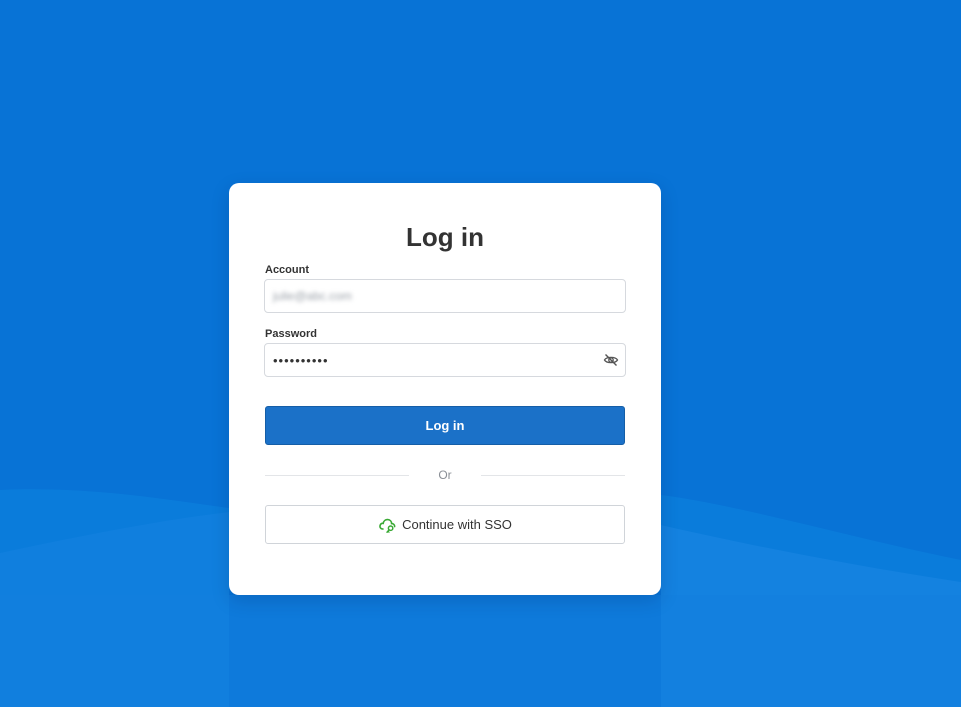 Image resolution: width=961 pixels, height=707 pixels. What do you see at coordinates (457, 524) in the screenshot?
I see `sso-button-label: Continue with SSO` at bounding box center [457, 524].